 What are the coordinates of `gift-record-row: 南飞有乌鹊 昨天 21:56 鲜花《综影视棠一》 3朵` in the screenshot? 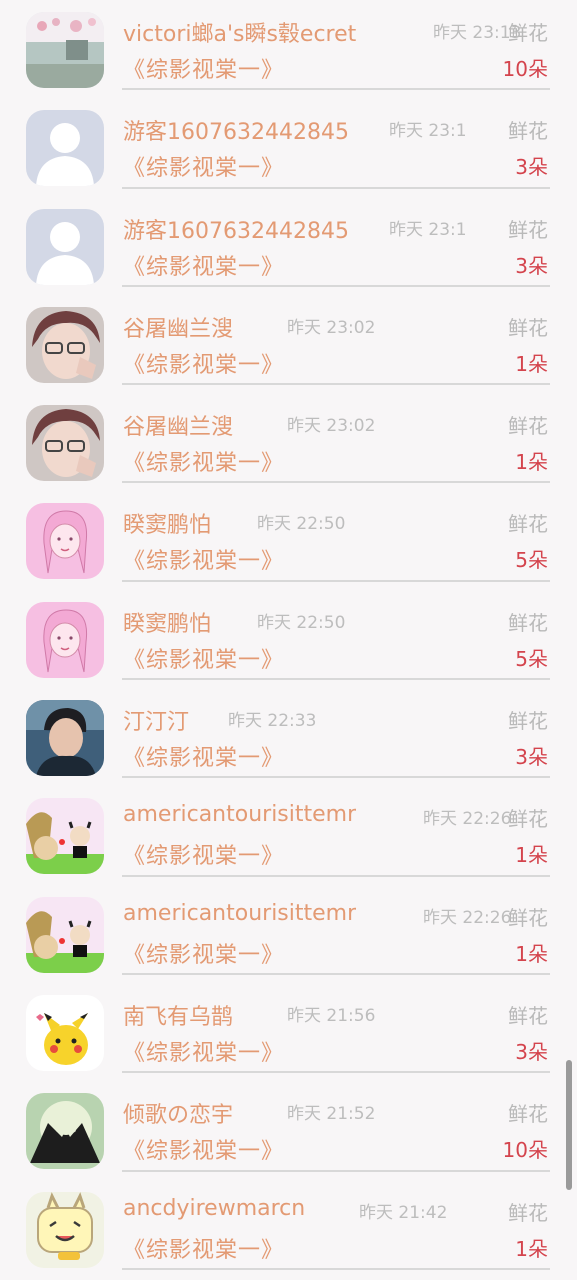 It's located at (288, 1024).